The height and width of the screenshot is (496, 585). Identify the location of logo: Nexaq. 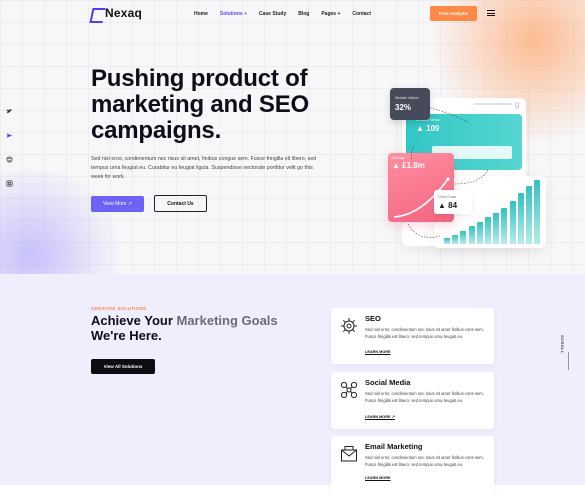
(116, 13).